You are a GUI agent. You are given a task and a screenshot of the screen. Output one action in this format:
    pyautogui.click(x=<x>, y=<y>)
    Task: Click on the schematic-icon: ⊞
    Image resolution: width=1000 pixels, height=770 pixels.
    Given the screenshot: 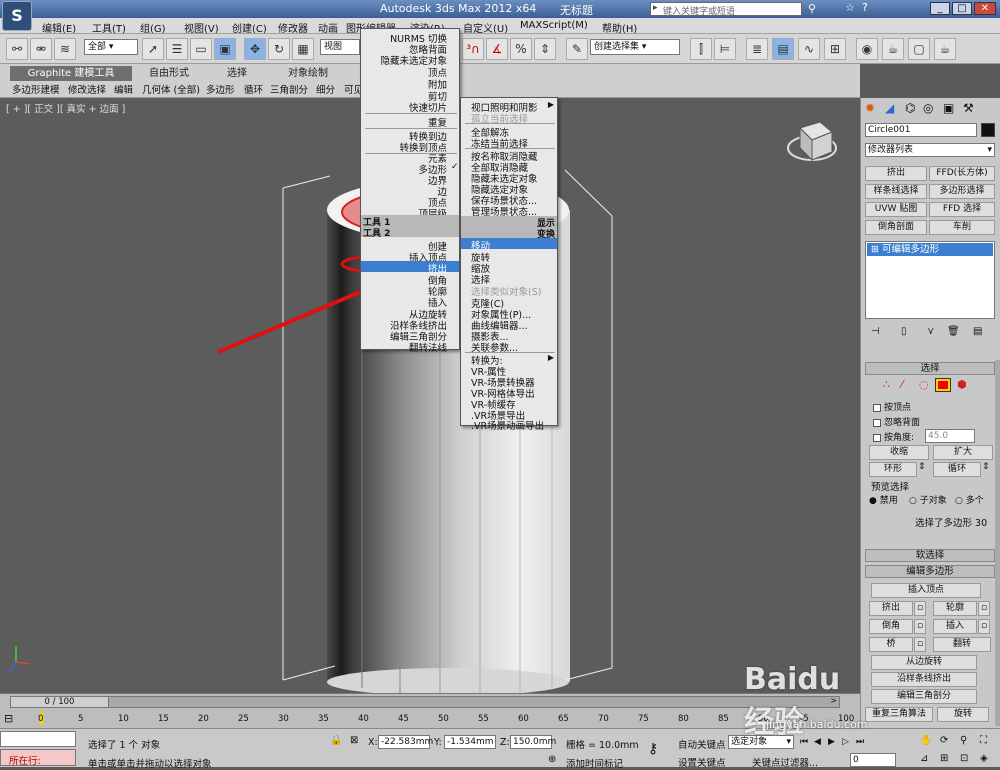 What is the action you would take?
    pyautogui.click(x=835, y=49)
    